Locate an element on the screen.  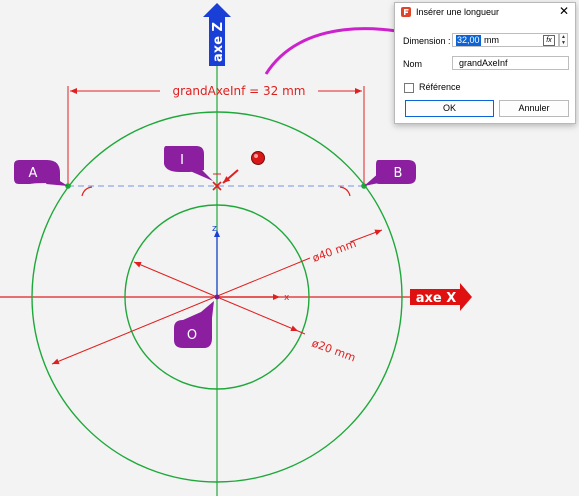
diameter-40-line is located at coordinates (181, 311).